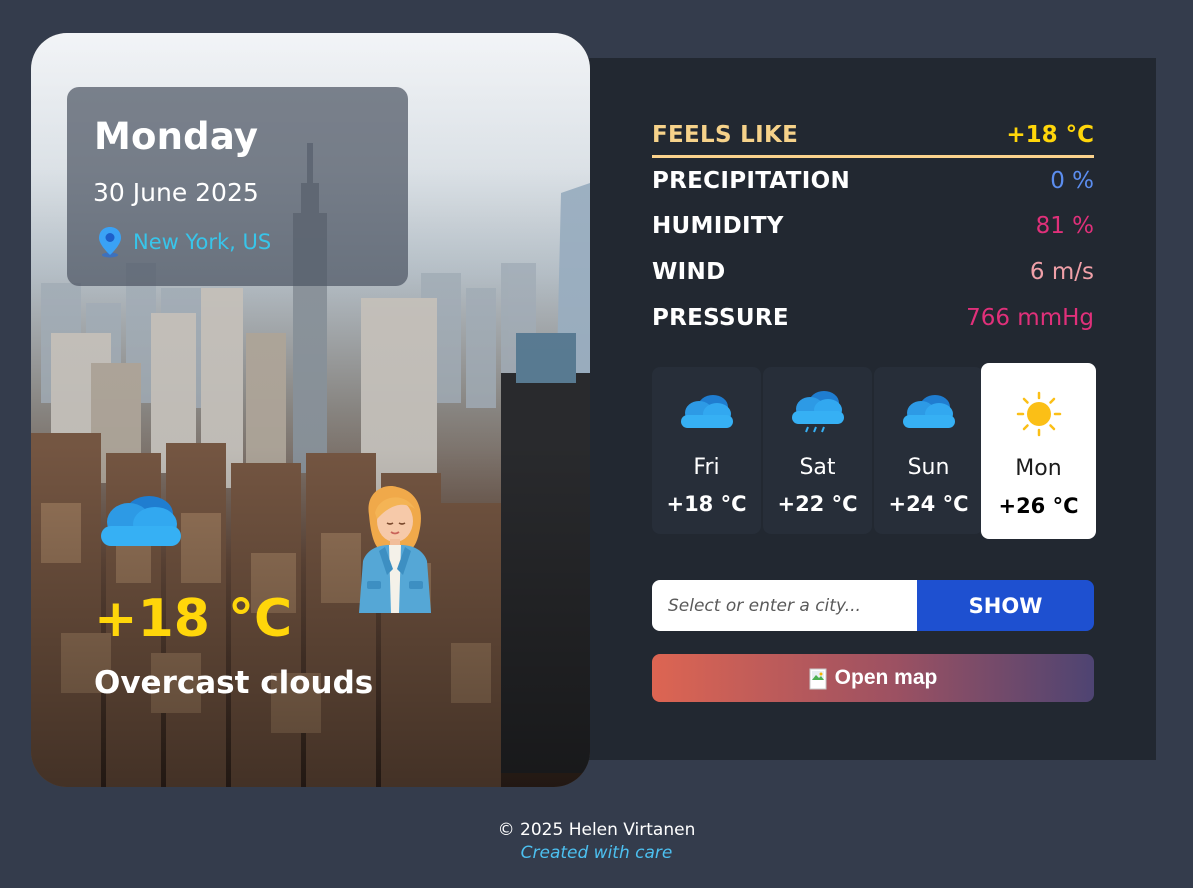  Describe the element at coordinates (1030, 318) in the screenshot. I see `pressure-value: 766 mmHg` at that location.